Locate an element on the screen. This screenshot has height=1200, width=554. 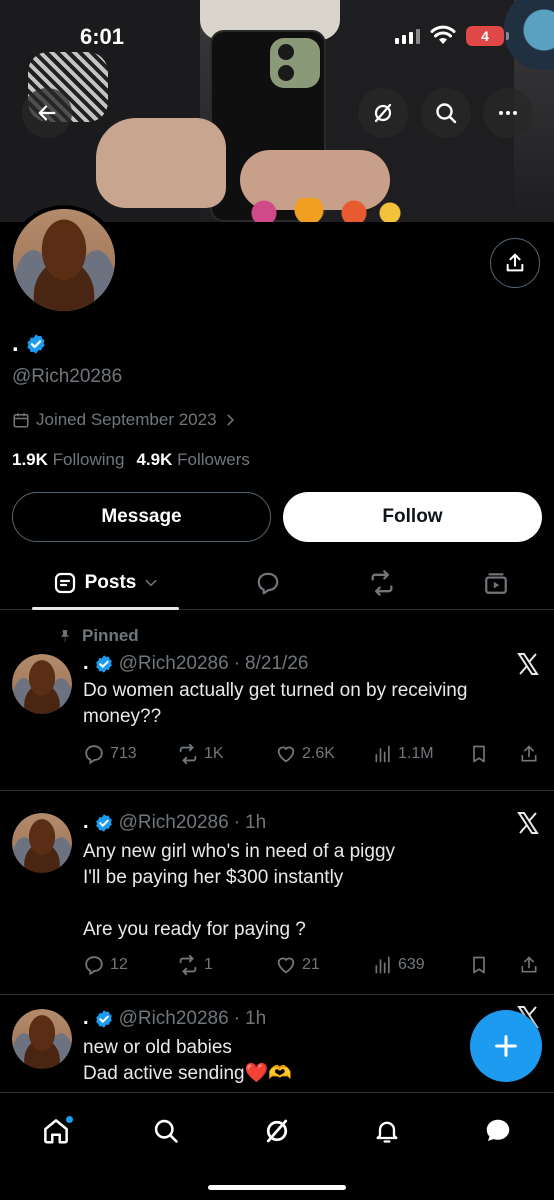
search-icon is located at coordinates (166, 1131).